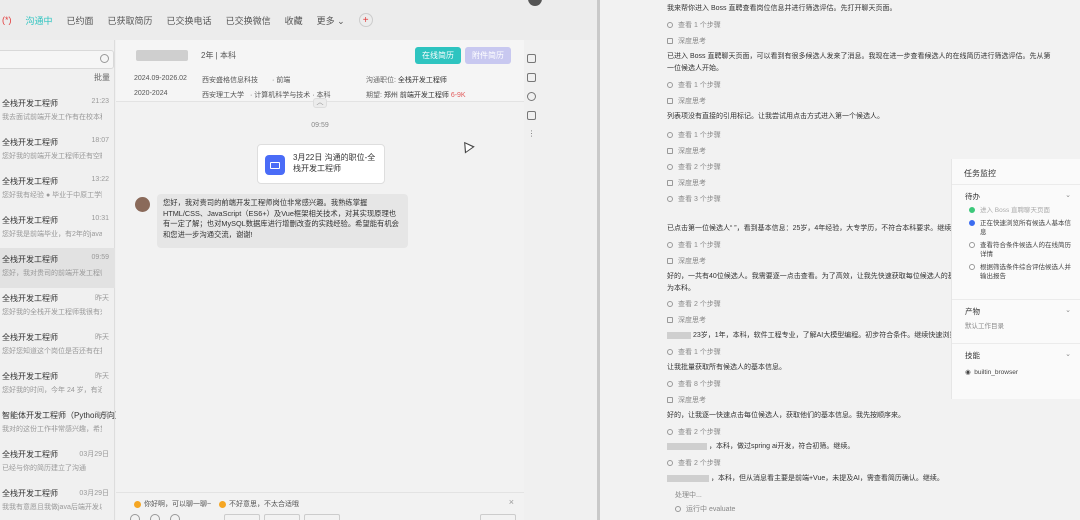 The image size is (1080, 520). Describe the element at coordinates (760, 447) in the screenshot. I see `log-text: ，本科，做过spring ai开发，符合初筛。继续。` at that location.